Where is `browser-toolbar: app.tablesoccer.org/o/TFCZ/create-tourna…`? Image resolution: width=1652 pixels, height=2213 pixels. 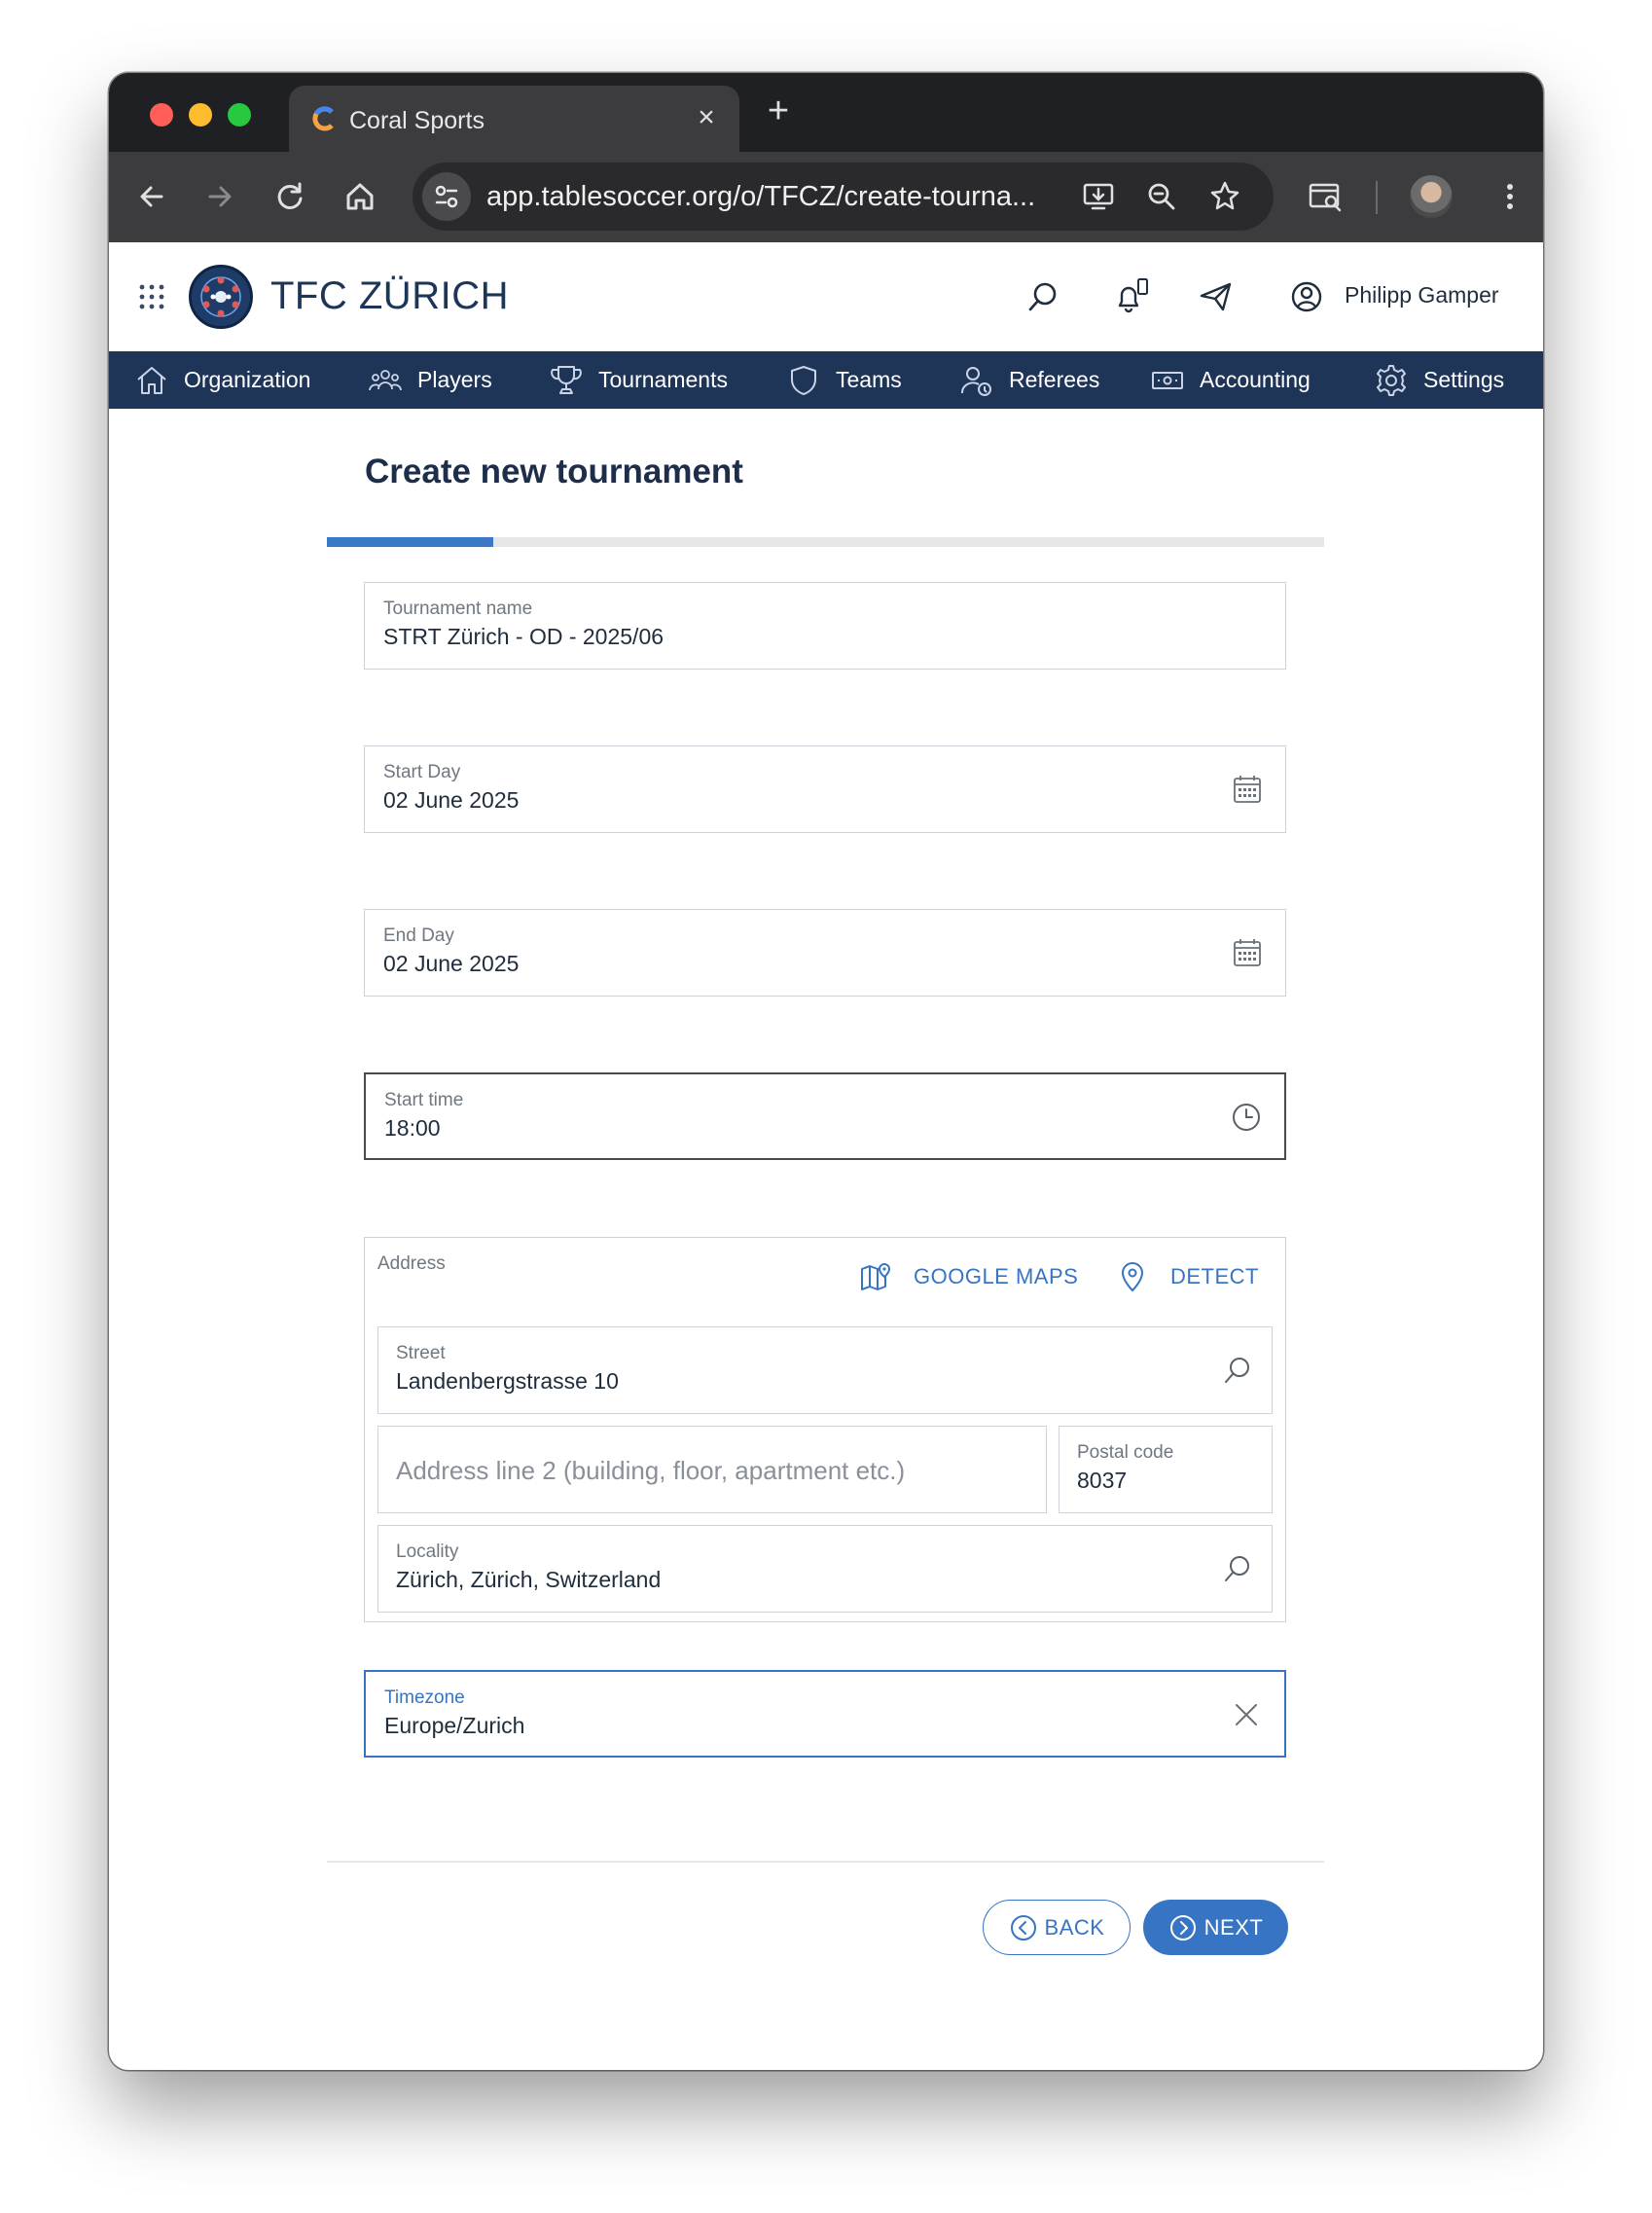
browser-toolbar: app.tablesoccer.org/o/TFCZ/create-tourna… is located at coordinates (826, 197).